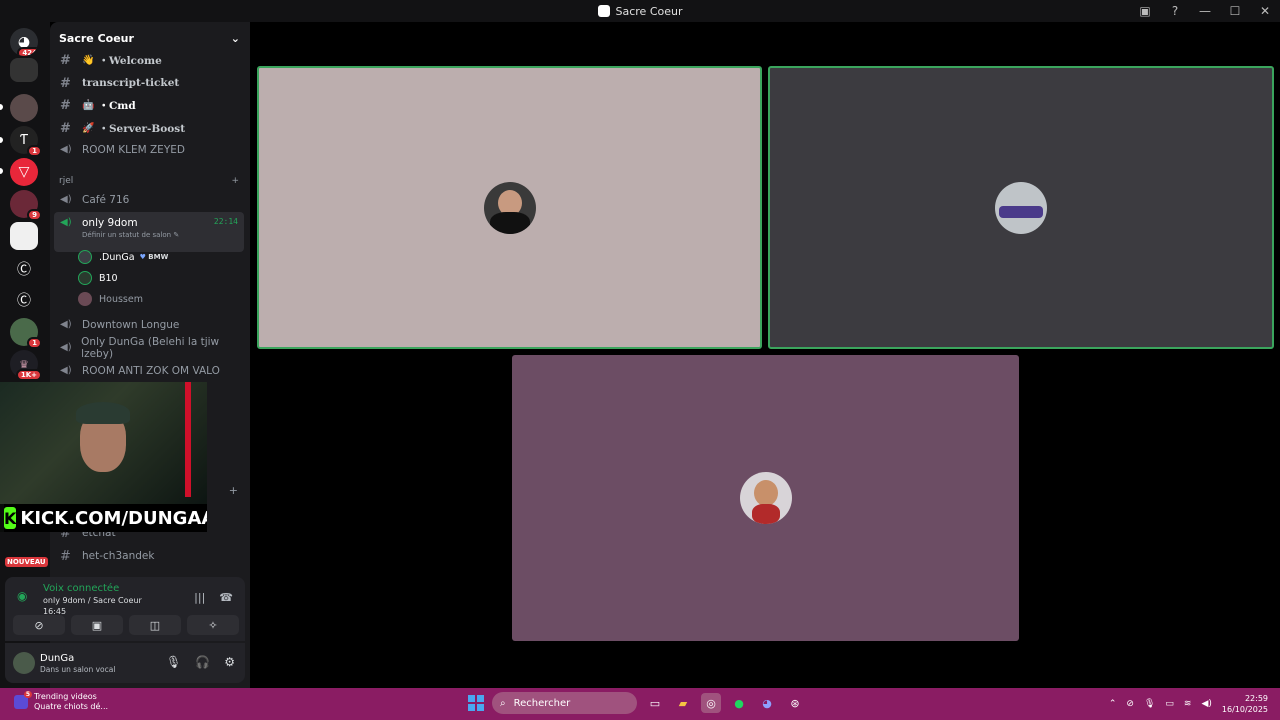 The height and width of the screenshot is (720, 1280). I want to click on widgets-icon: 5, so click(23, 700).